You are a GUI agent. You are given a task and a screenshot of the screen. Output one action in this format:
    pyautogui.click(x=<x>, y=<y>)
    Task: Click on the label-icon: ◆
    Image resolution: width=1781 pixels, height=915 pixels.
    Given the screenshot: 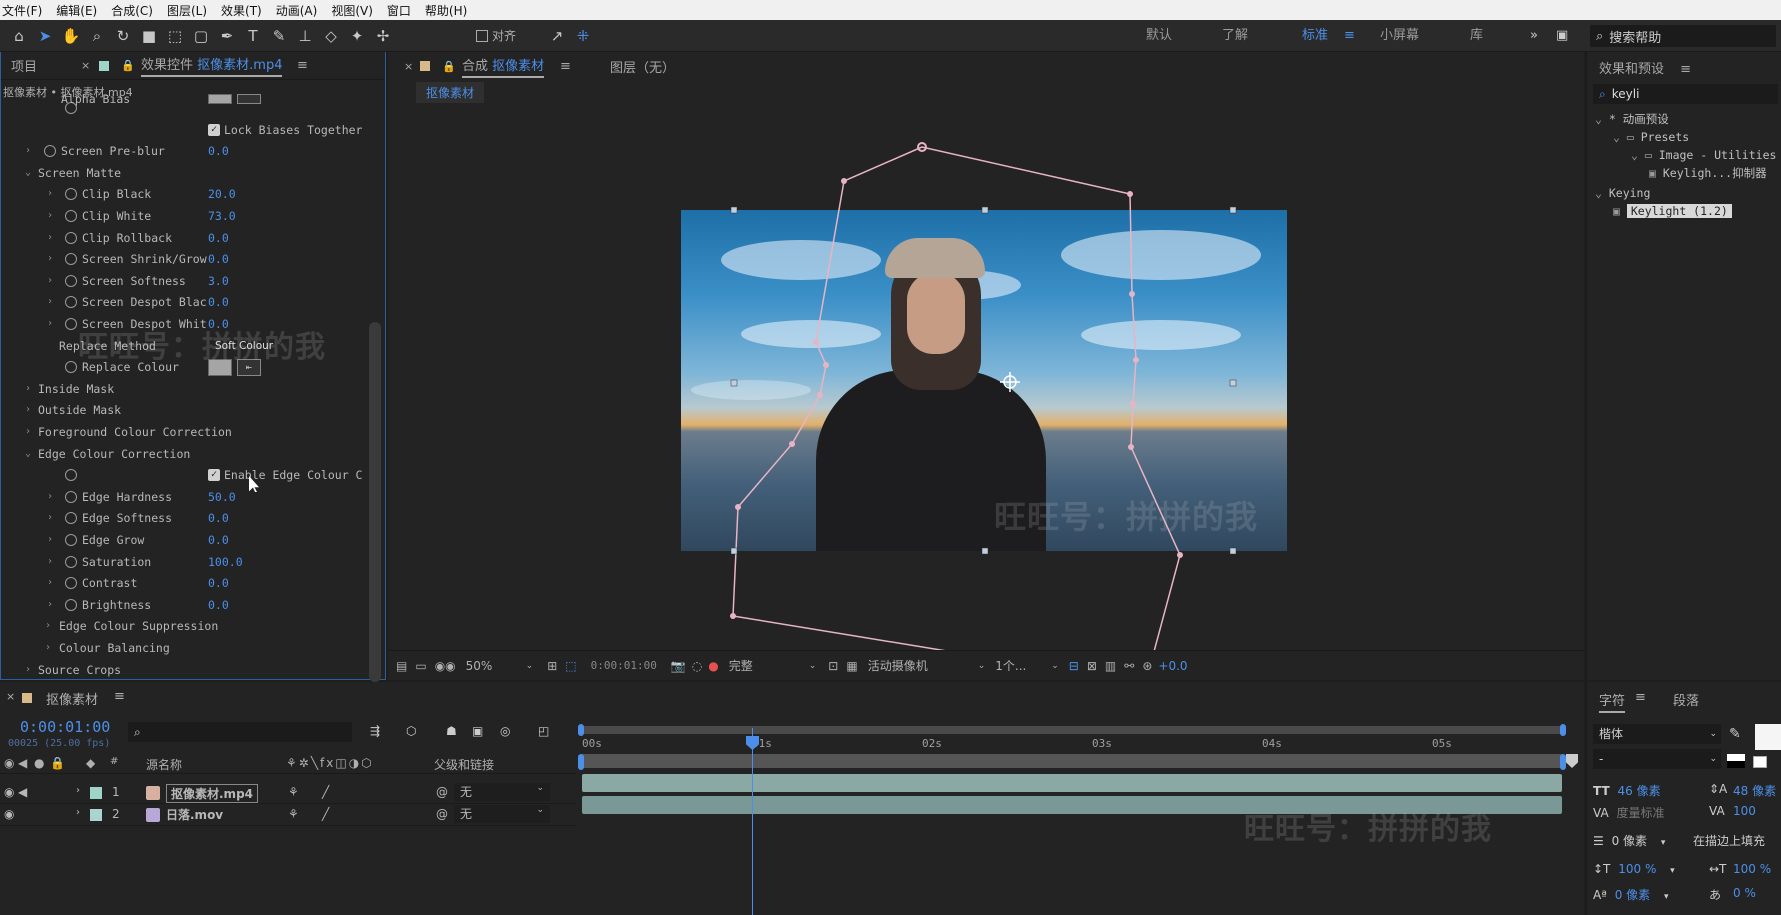 What is the action you would take?
    pyautogui.click(x=90, y=763)
    